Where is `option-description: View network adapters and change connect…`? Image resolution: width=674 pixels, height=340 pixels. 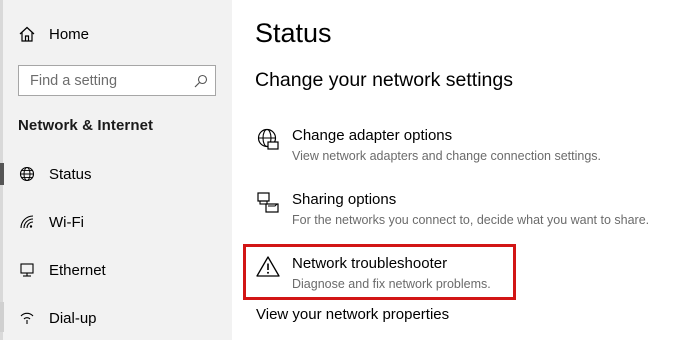
option-description: View network adapters and change connect… is located at coordinates (446, 156).